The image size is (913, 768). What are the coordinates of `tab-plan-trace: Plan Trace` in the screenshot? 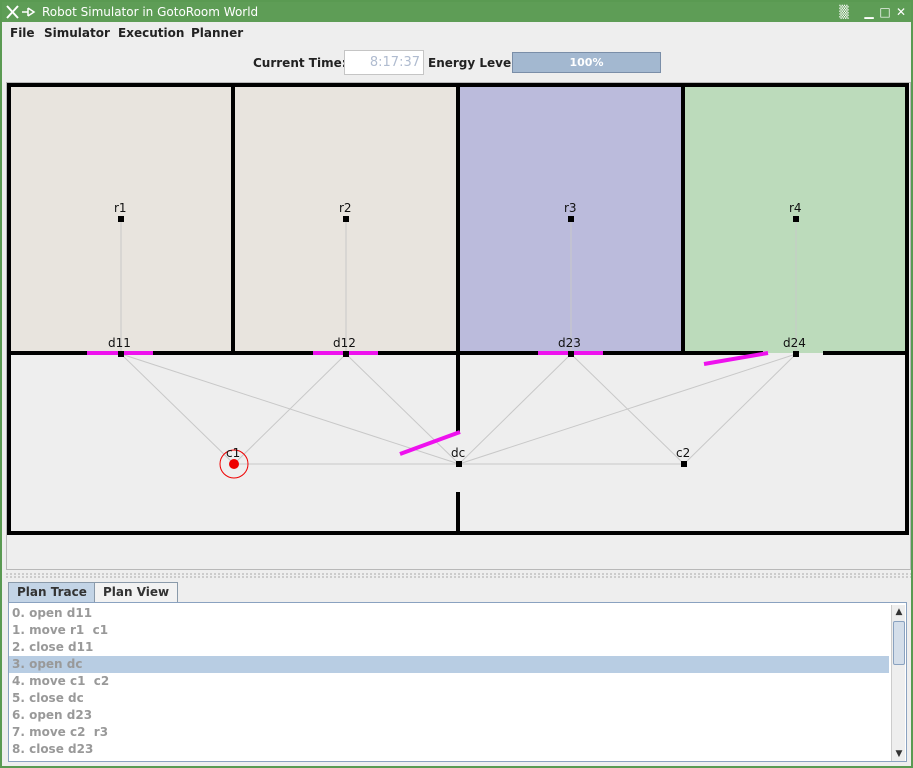 It's located at (52, 592).